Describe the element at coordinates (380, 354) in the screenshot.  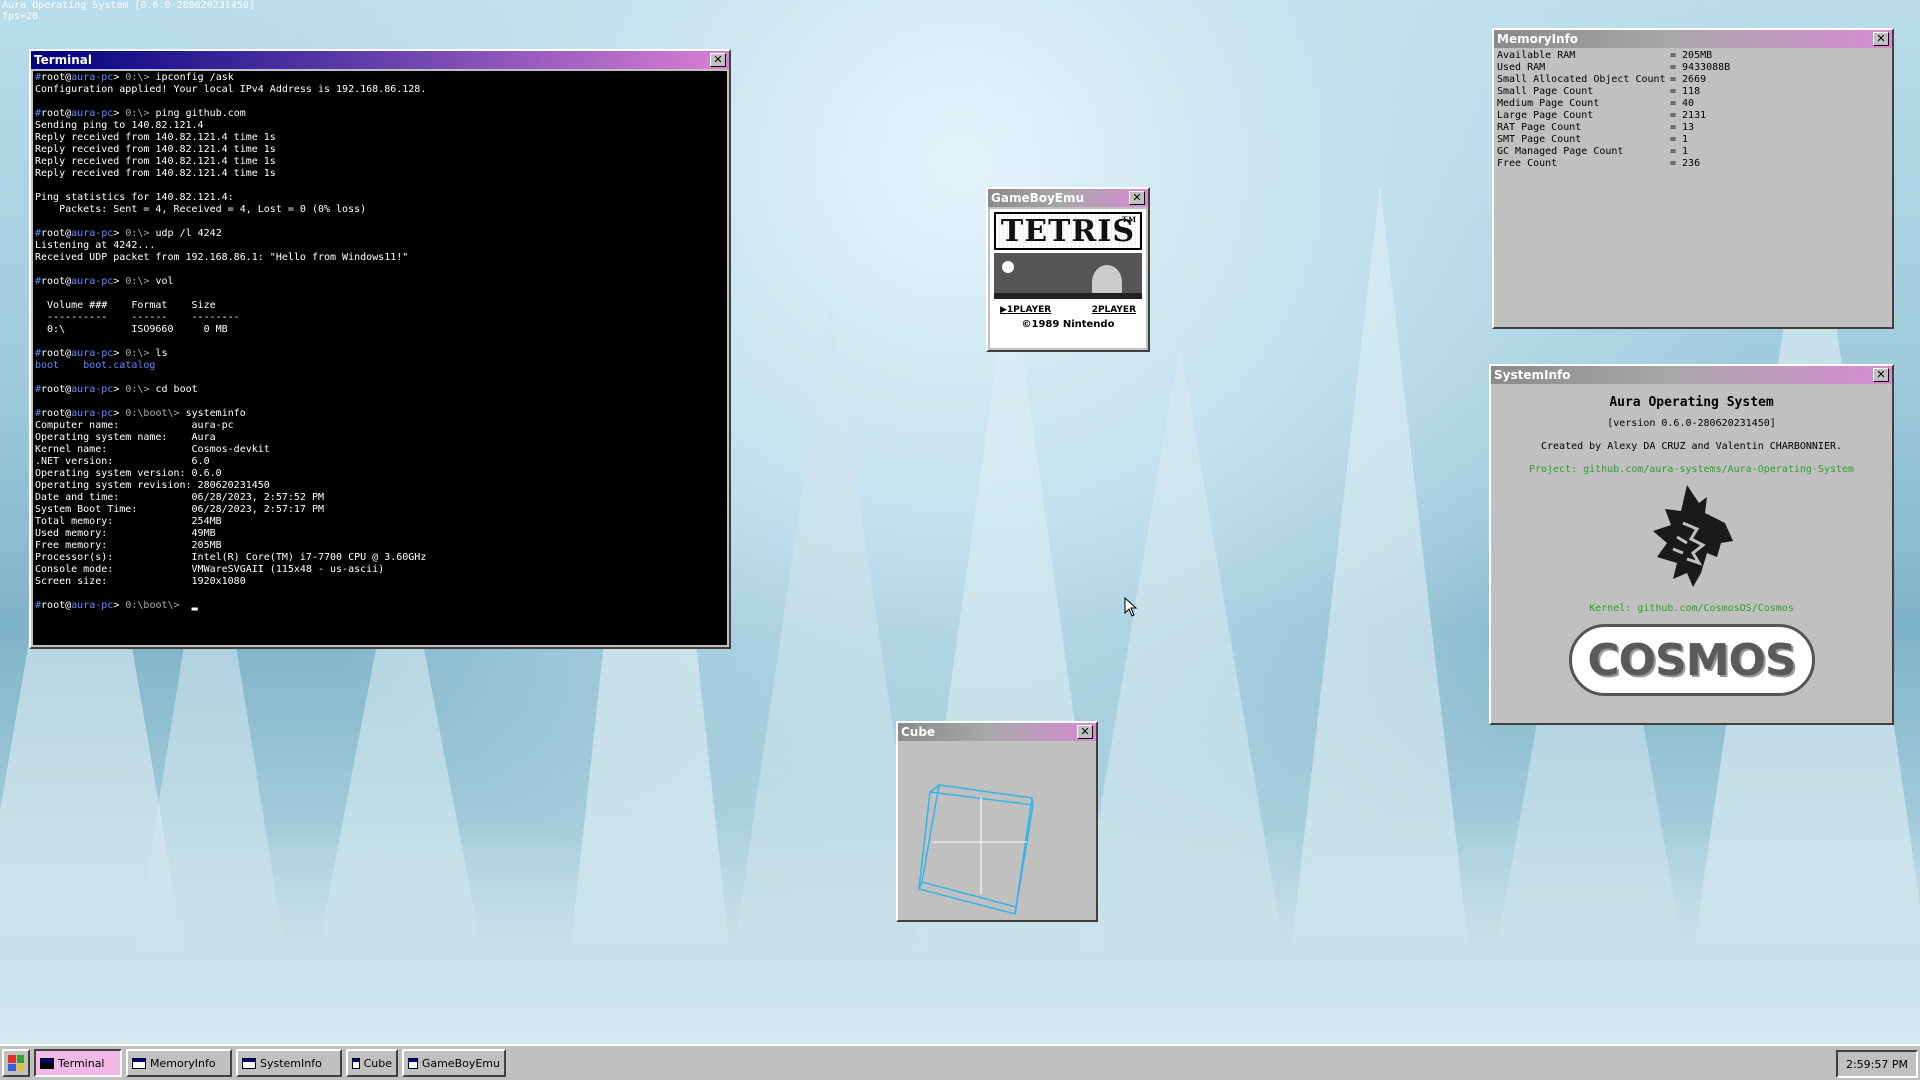
I see `terminal-line: #root@aura-pc> 0:\> ls` at that location.